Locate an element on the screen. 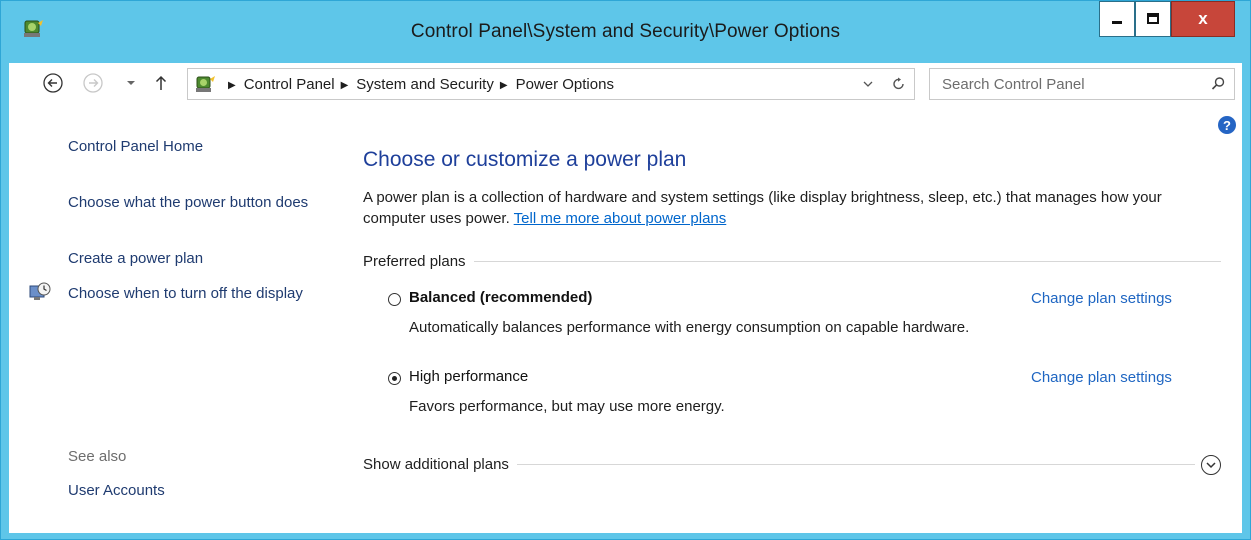 This screenshot has height=540, width=1251. high-performance-radio is located at coordinates (394, 378).